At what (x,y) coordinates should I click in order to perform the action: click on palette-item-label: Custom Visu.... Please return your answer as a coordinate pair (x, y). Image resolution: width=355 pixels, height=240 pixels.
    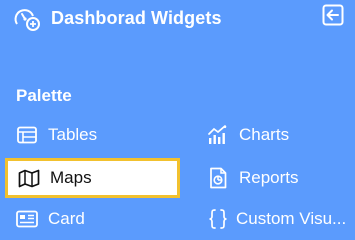
    Looking at the image, I should click on (291, 218).